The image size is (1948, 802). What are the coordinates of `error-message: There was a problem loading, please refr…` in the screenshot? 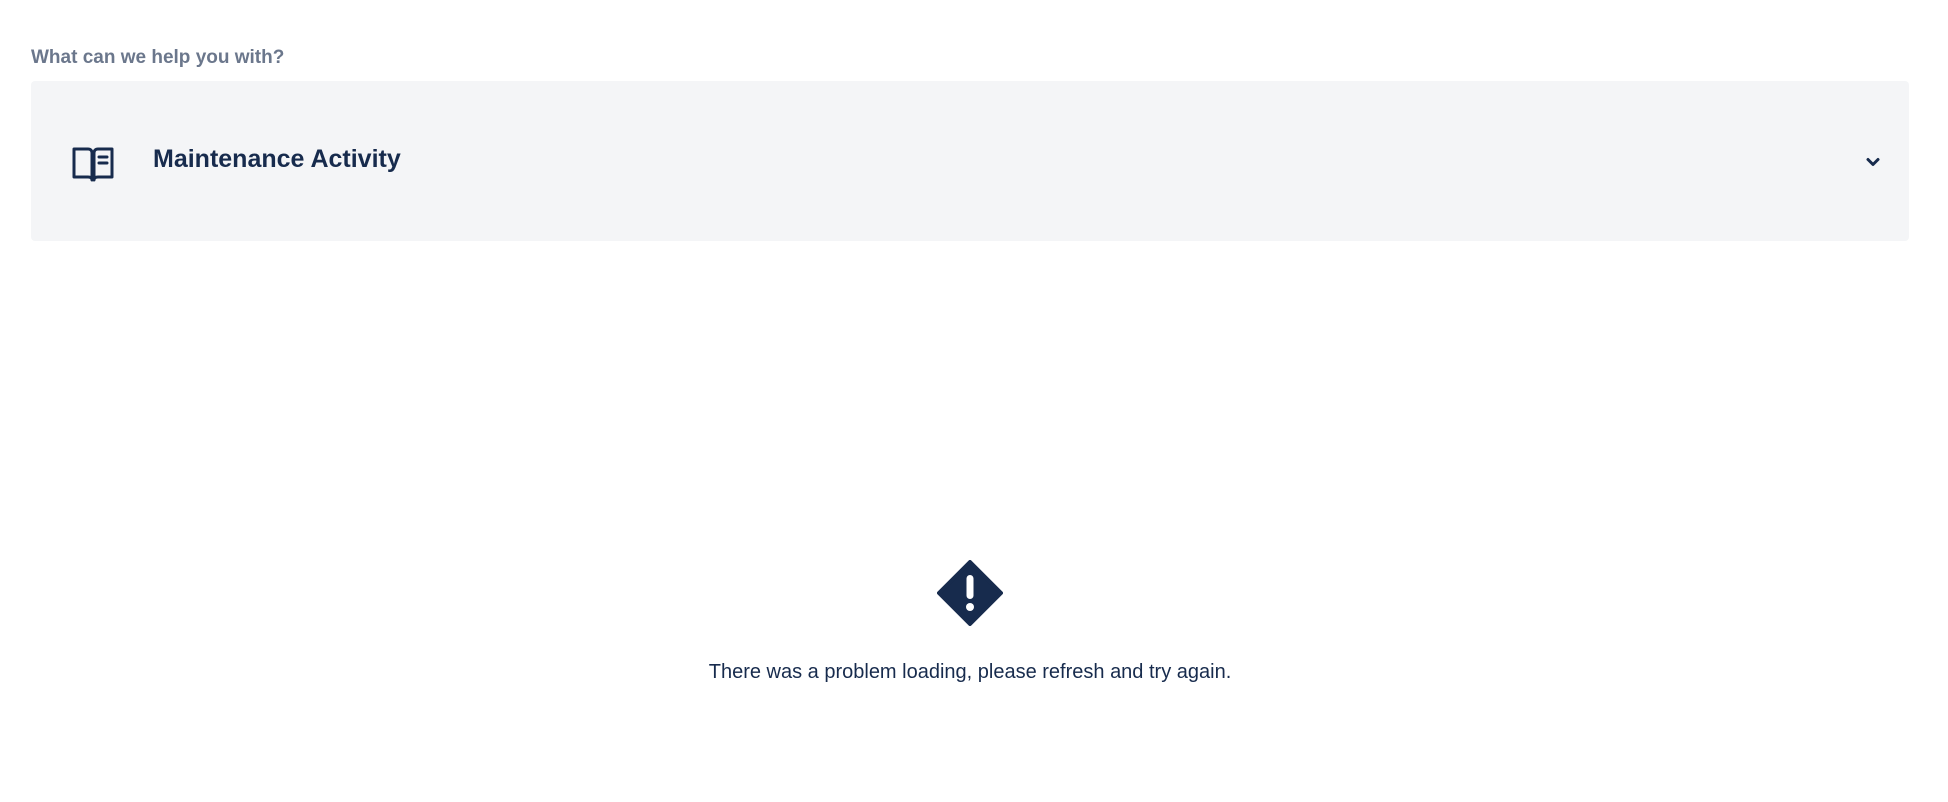 It's located at (970, 672).